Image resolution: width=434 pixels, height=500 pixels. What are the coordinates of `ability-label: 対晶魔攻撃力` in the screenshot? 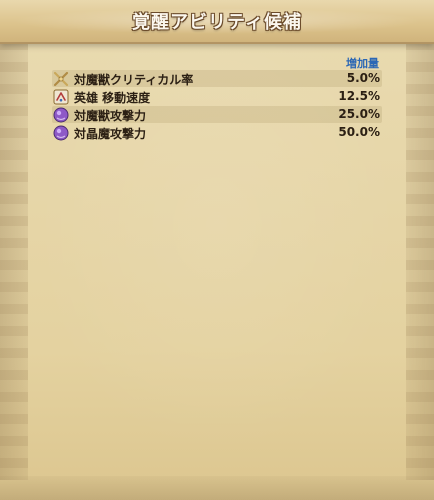 It's located at (110, 134).